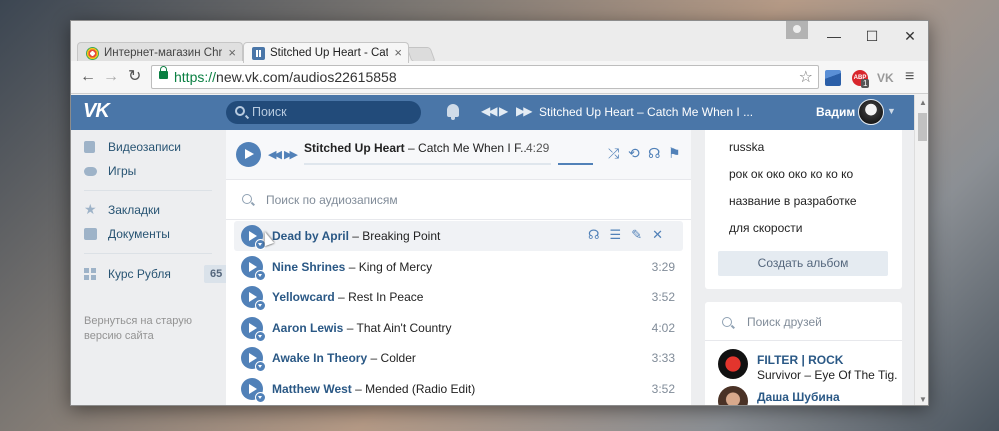 The image size is (999, 431). I want to click on friends-divider, so click(803, 340).